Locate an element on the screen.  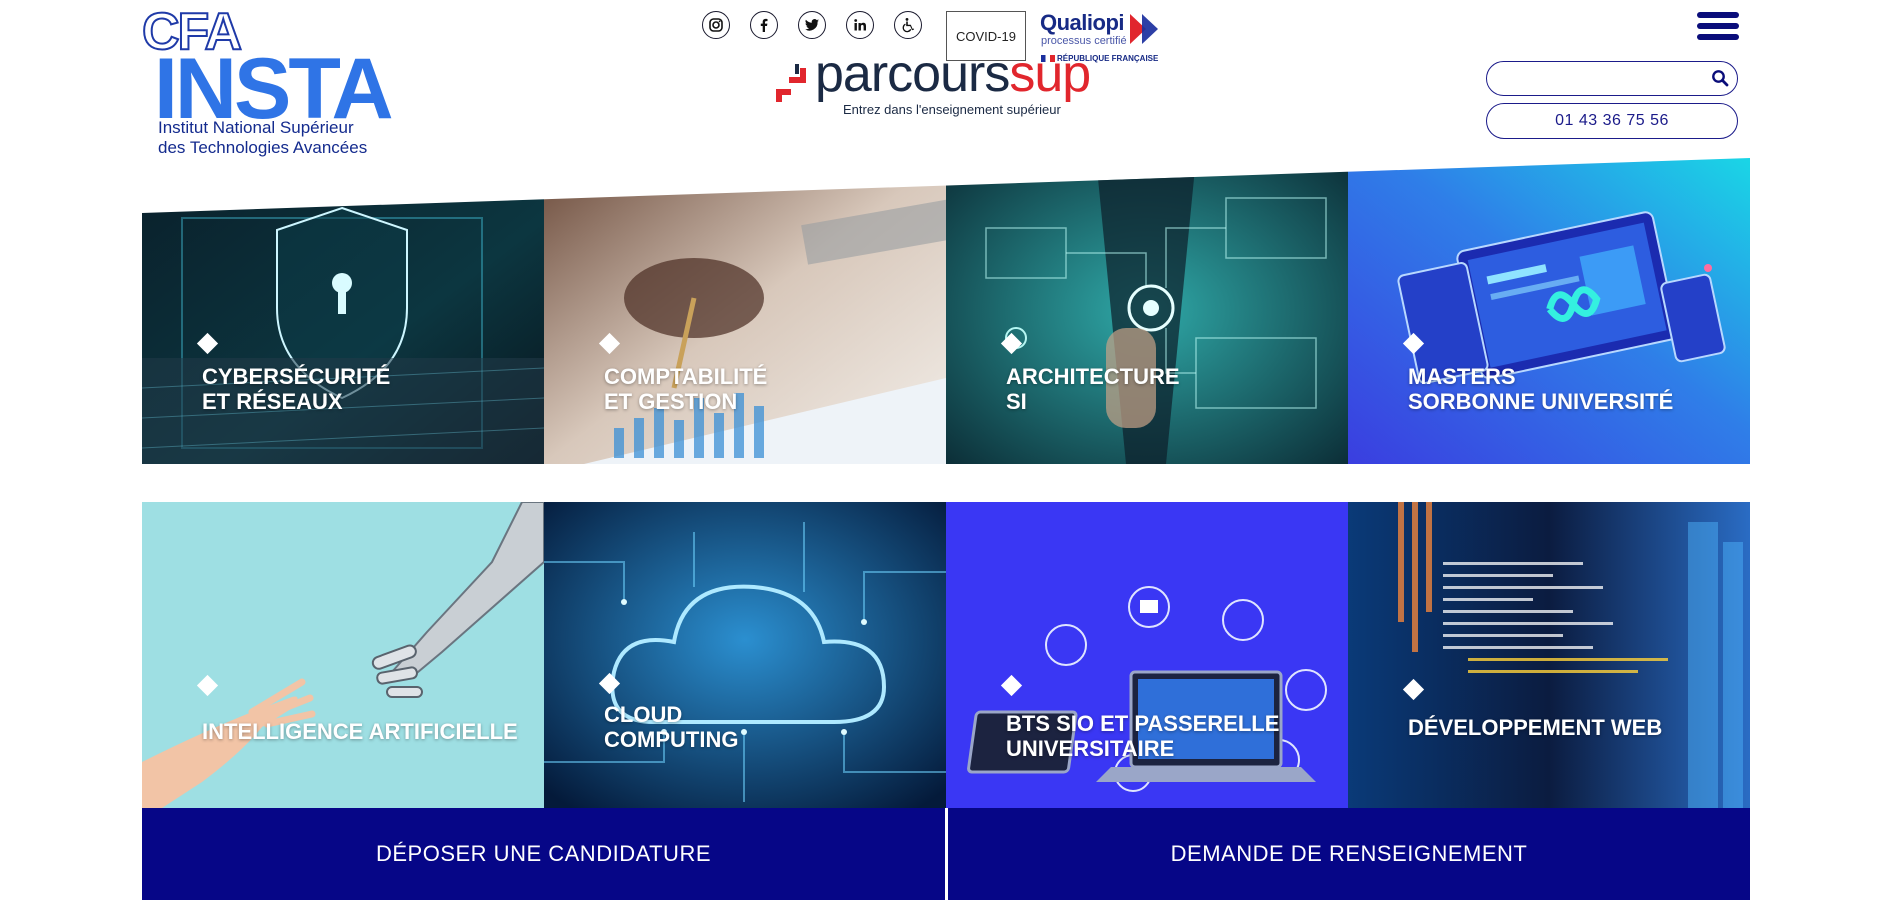
social-links is located at coordinates (812, 25).